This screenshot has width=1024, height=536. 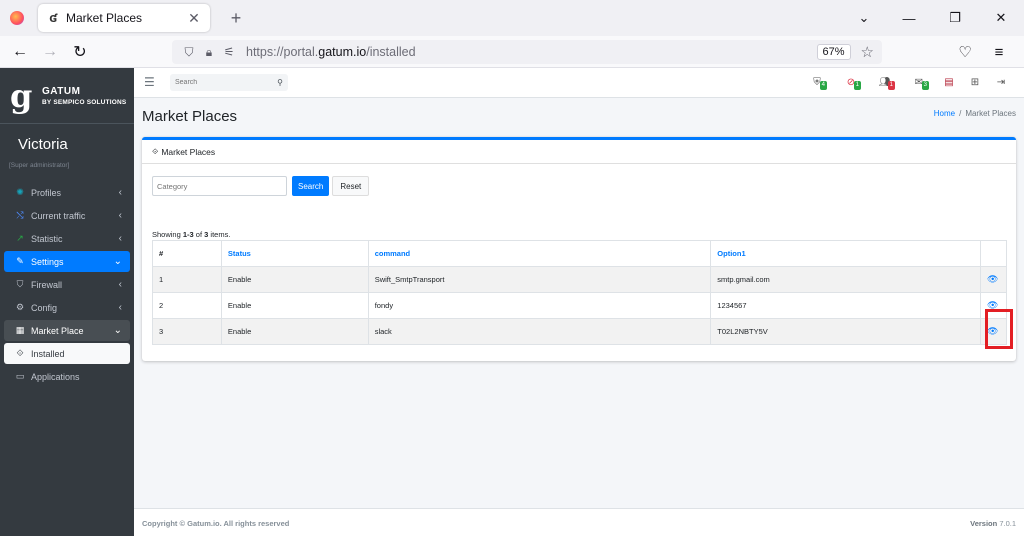 I want to click on back-arrow-icon: ←, so click(x=20, y=52).